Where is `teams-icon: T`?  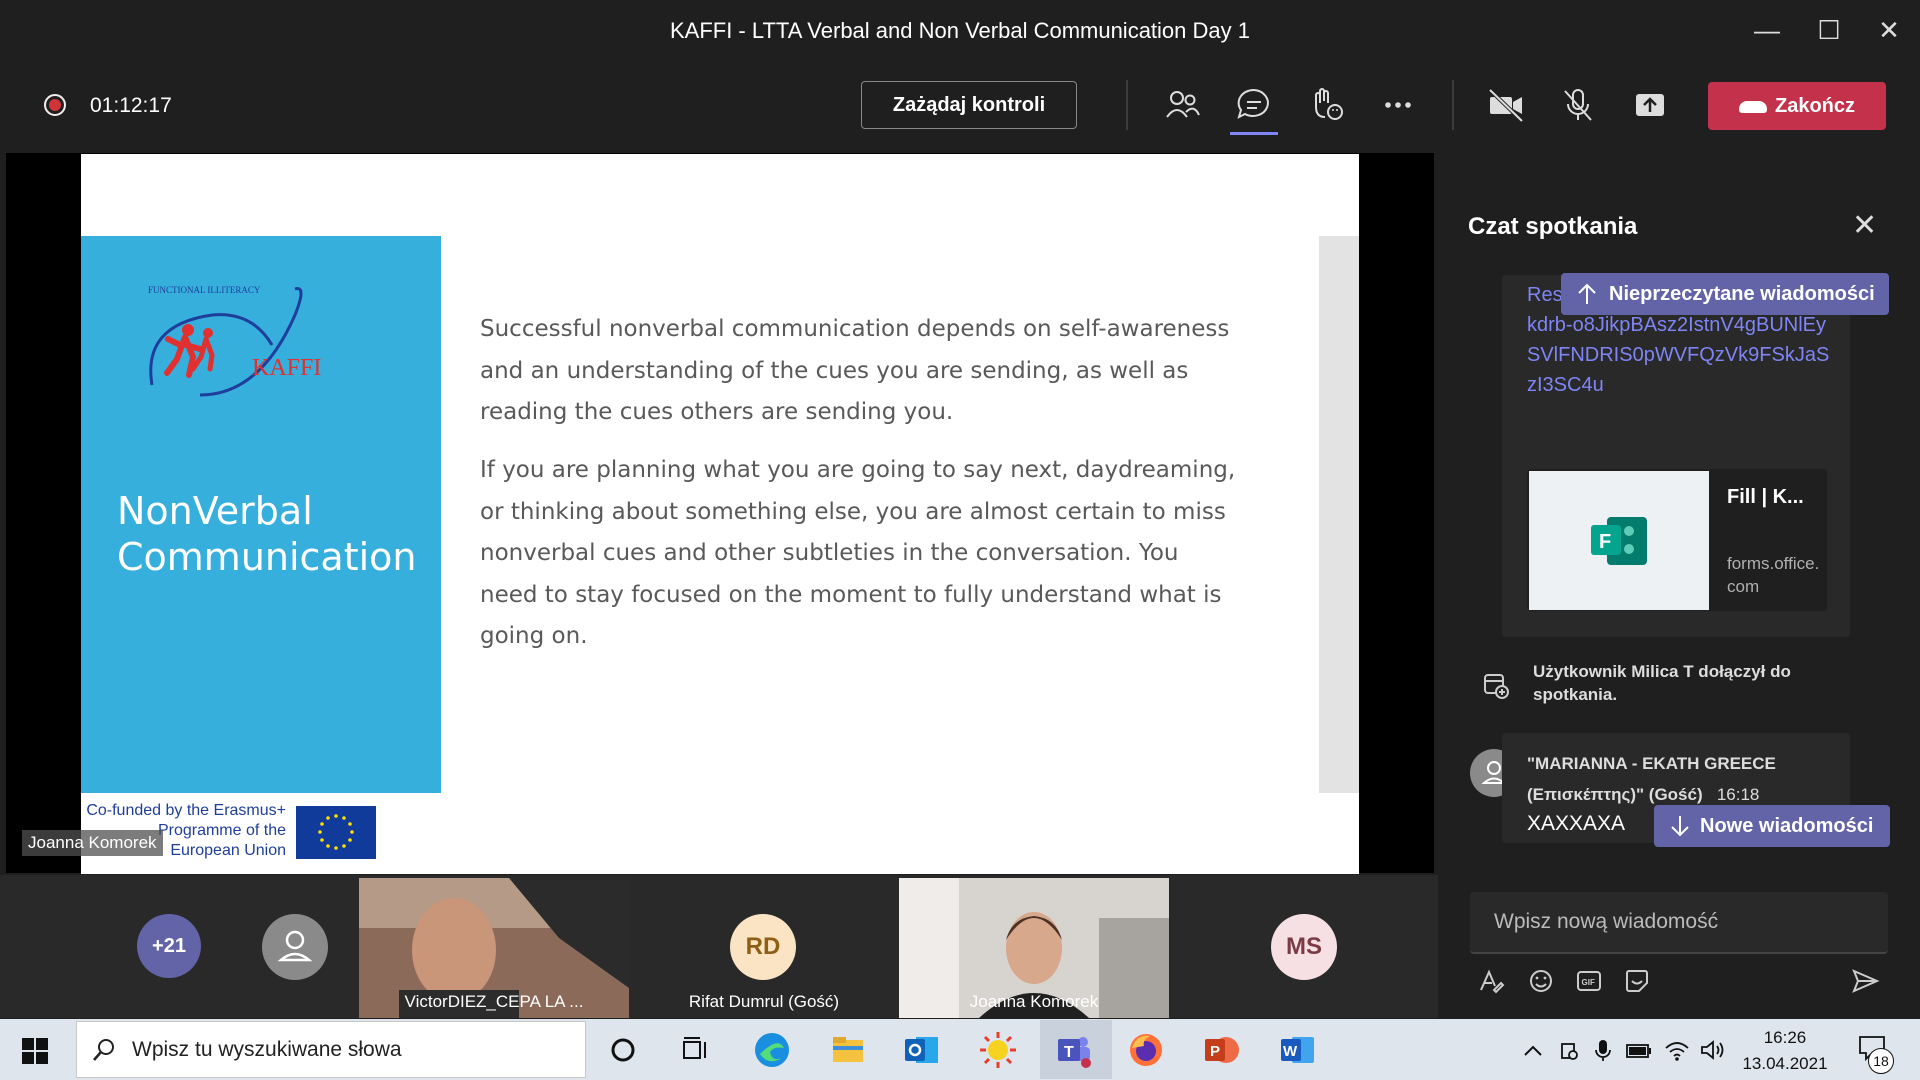 teams-icon: T is located at coordinates (1074, 1050).